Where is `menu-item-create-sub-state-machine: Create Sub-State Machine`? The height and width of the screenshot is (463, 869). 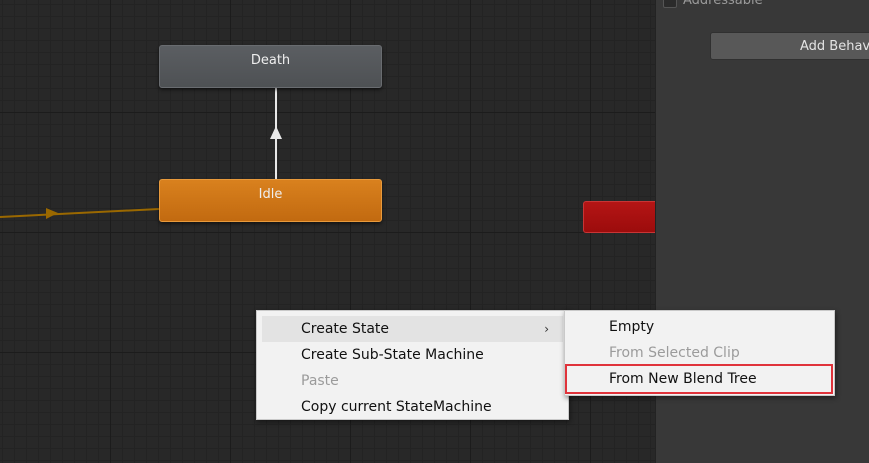 menu-item-create-sub-state-machine: Create Sub-State Machine is located at coordinates (412, 355).